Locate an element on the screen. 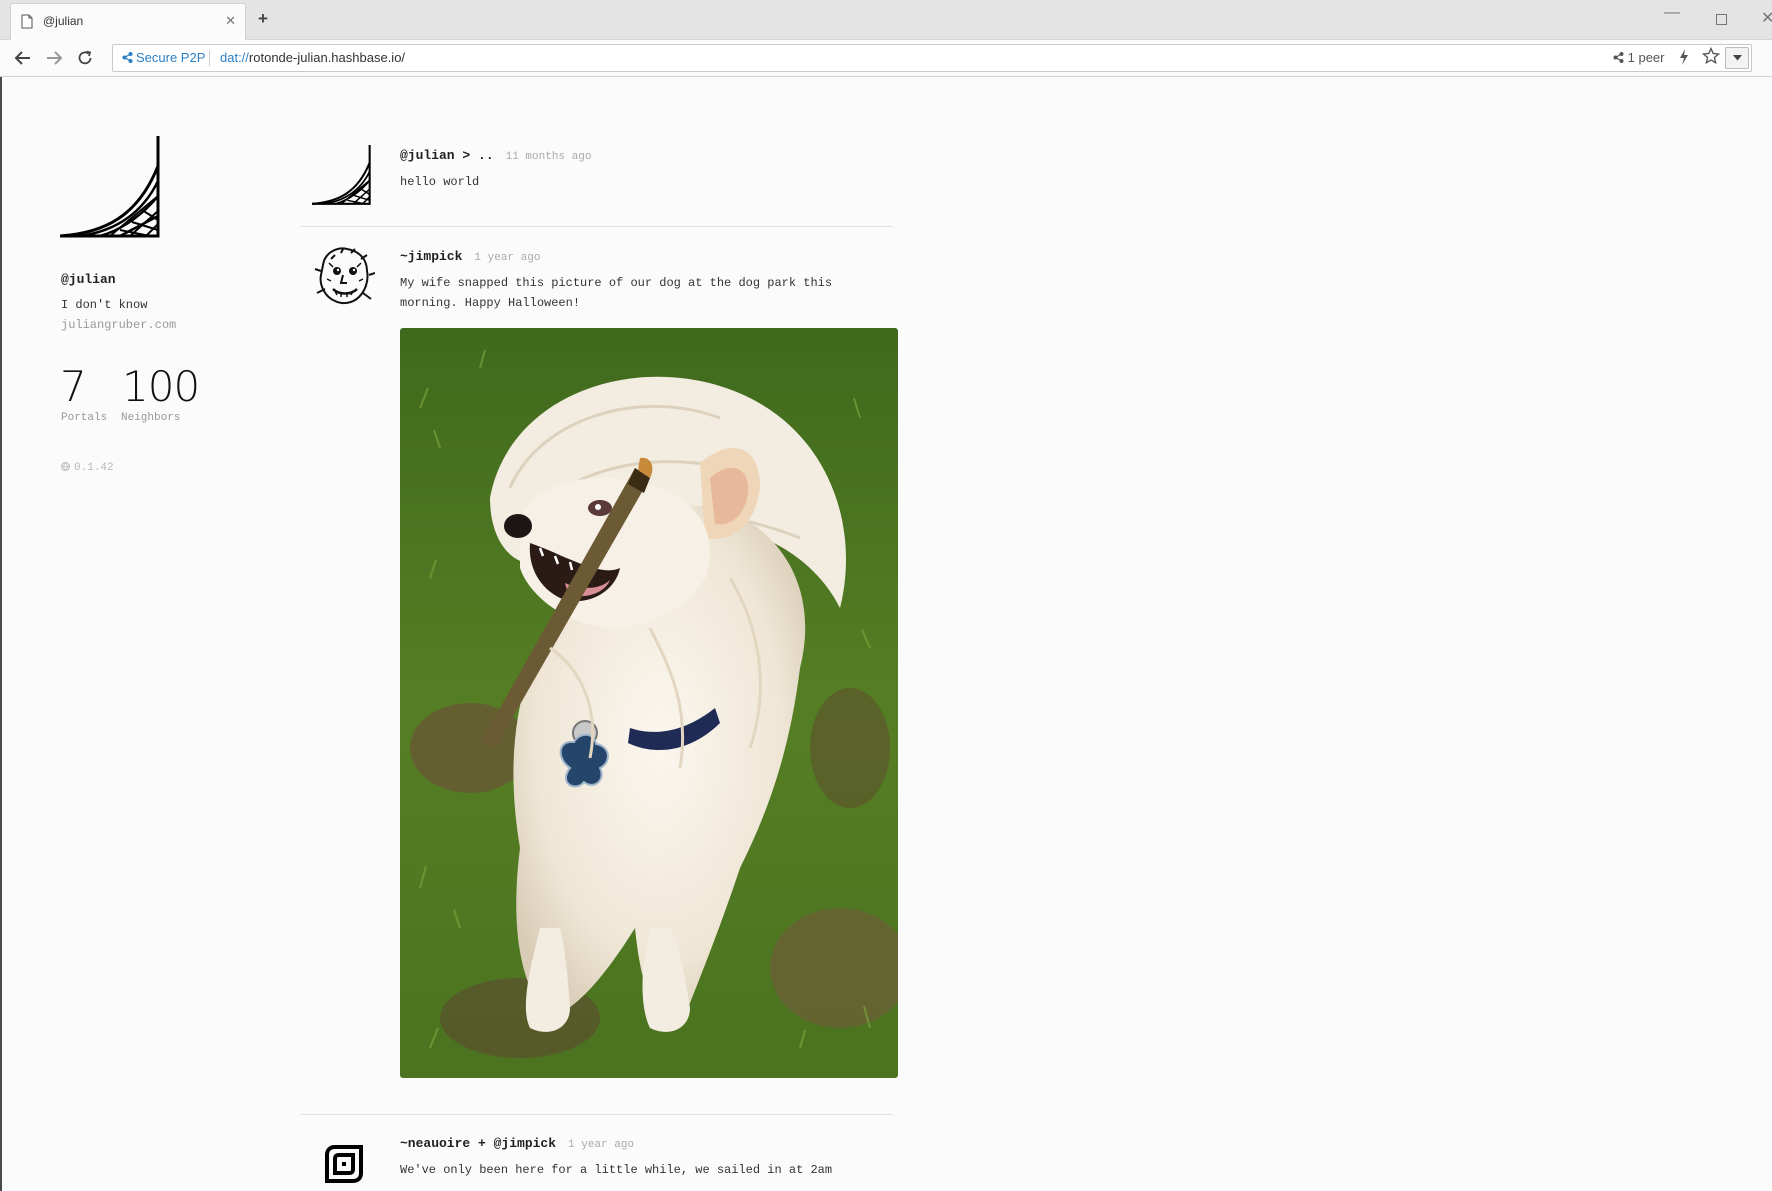  neauoire-avatar-icon is located at coordinates (344, 1164).